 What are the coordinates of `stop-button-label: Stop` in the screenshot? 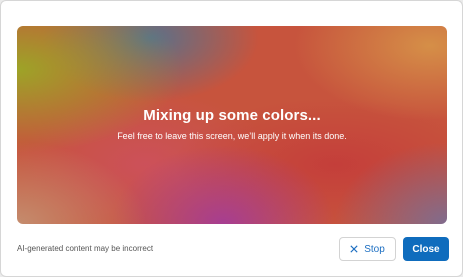 It's located at (374, 249).